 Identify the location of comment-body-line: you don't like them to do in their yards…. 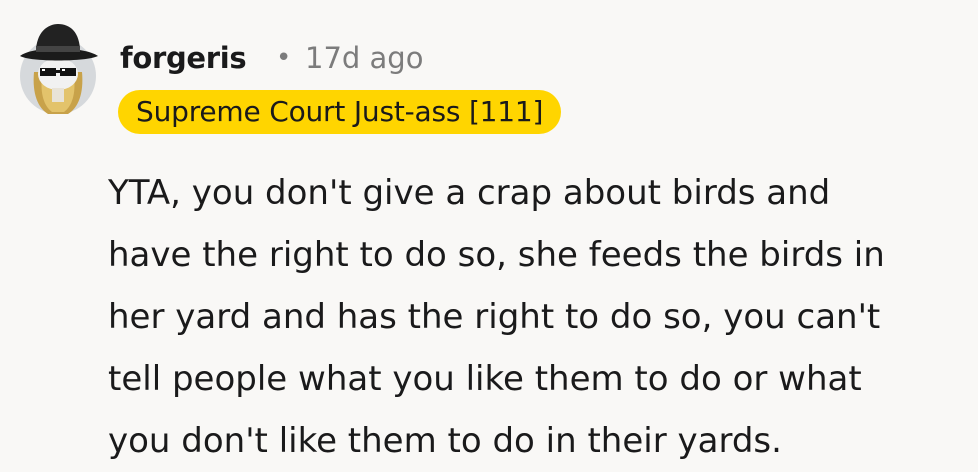
(445, 441).